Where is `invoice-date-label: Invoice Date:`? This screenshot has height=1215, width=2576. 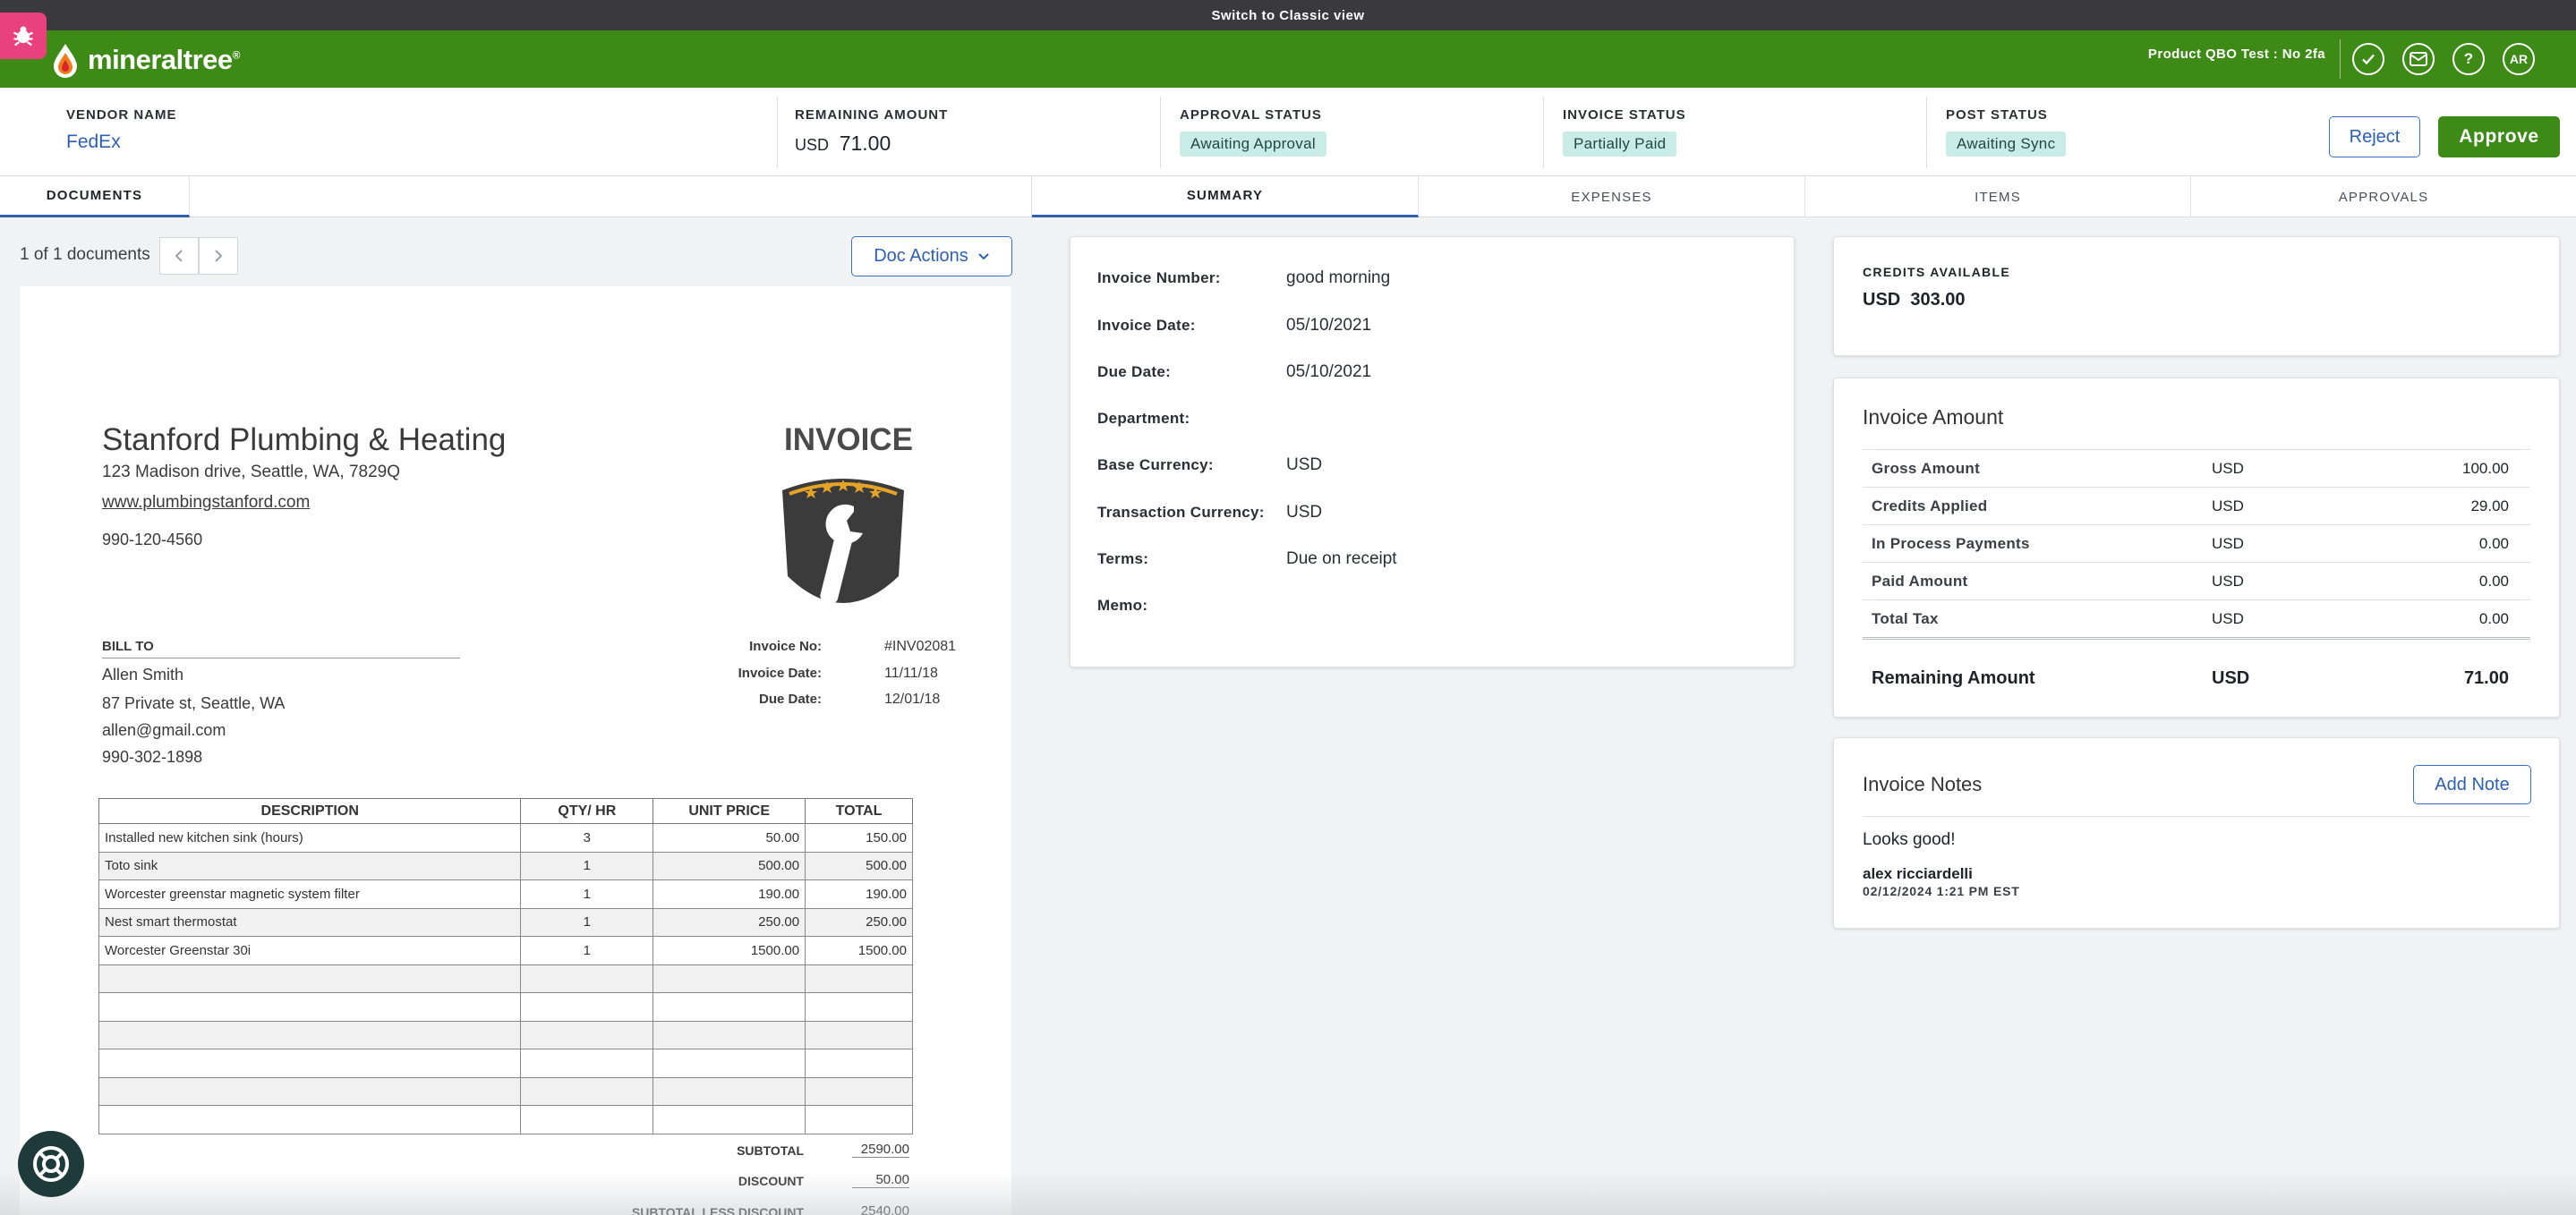 invoice-date-label: Invoice Date: is located at coordinates (1146, 326).